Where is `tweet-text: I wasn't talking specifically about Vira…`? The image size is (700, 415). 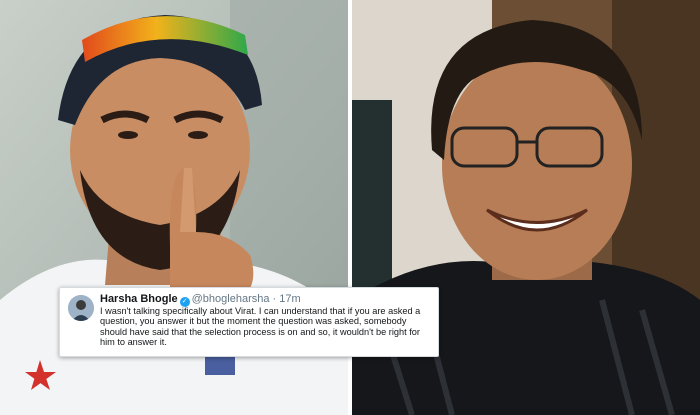 tweet-text: I wasn't talking specifically about Vira… is located at coordinates (260, 327).